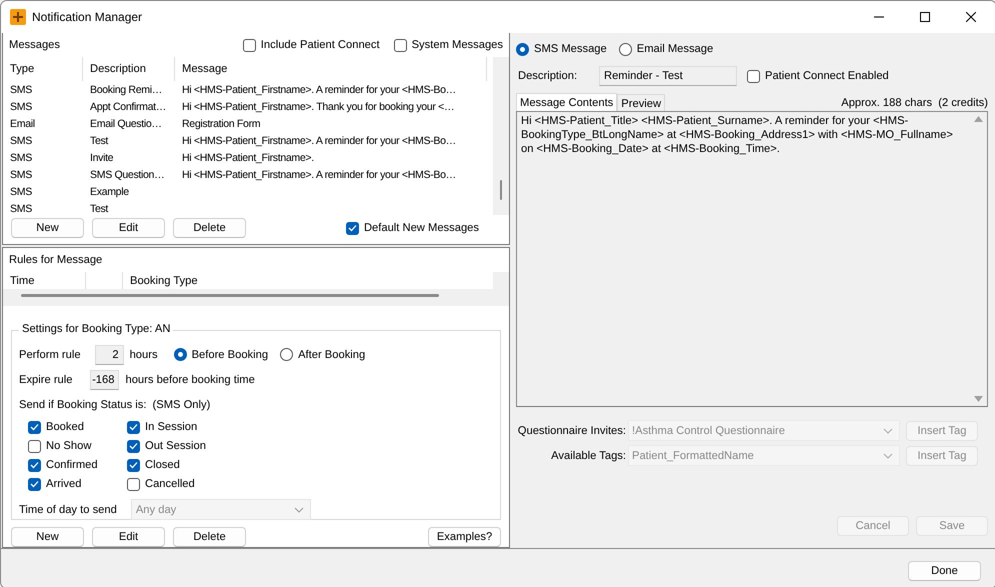 The height and width of the screenshot is (587, 995). Describe the element at coordinates (129, 69) in the screenshot. I see `column-header: Description` at that location.